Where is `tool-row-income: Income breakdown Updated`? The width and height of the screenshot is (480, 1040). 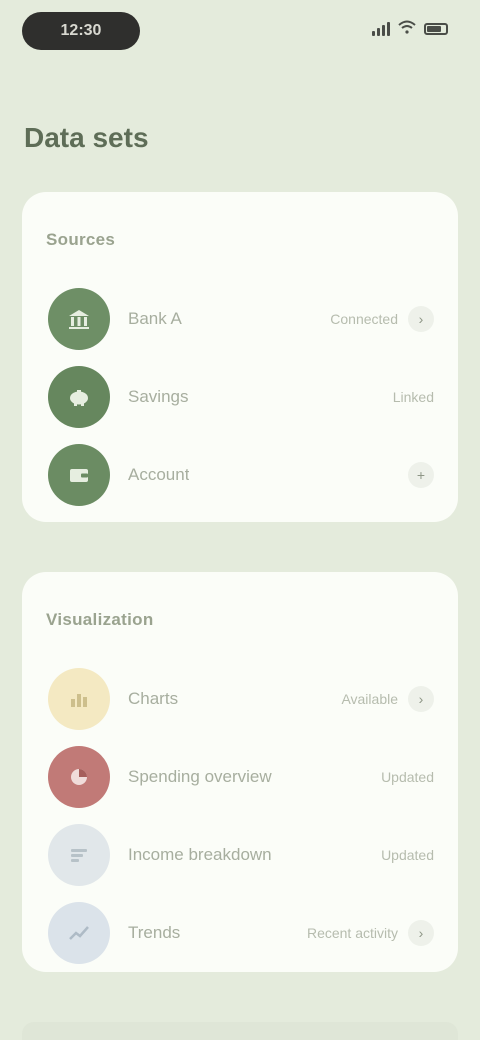
tool-row-income: Income breakdown Updated is located at coordinates (240, 855).